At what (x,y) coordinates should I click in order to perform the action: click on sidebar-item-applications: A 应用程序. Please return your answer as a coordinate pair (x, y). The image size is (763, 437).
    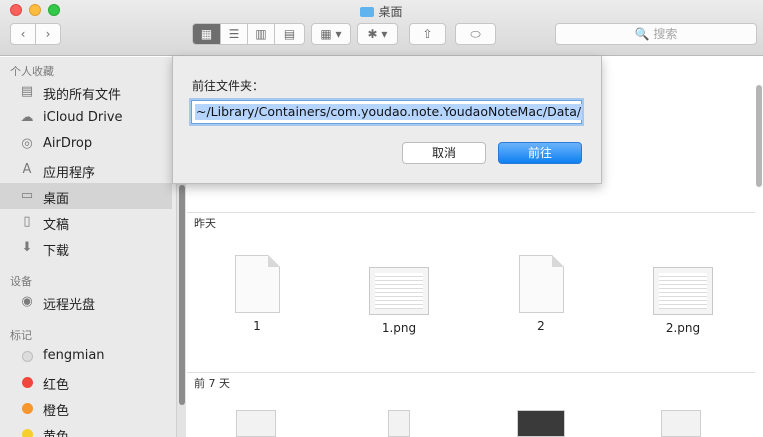
    Looking at the image, I should click on (86, 170).